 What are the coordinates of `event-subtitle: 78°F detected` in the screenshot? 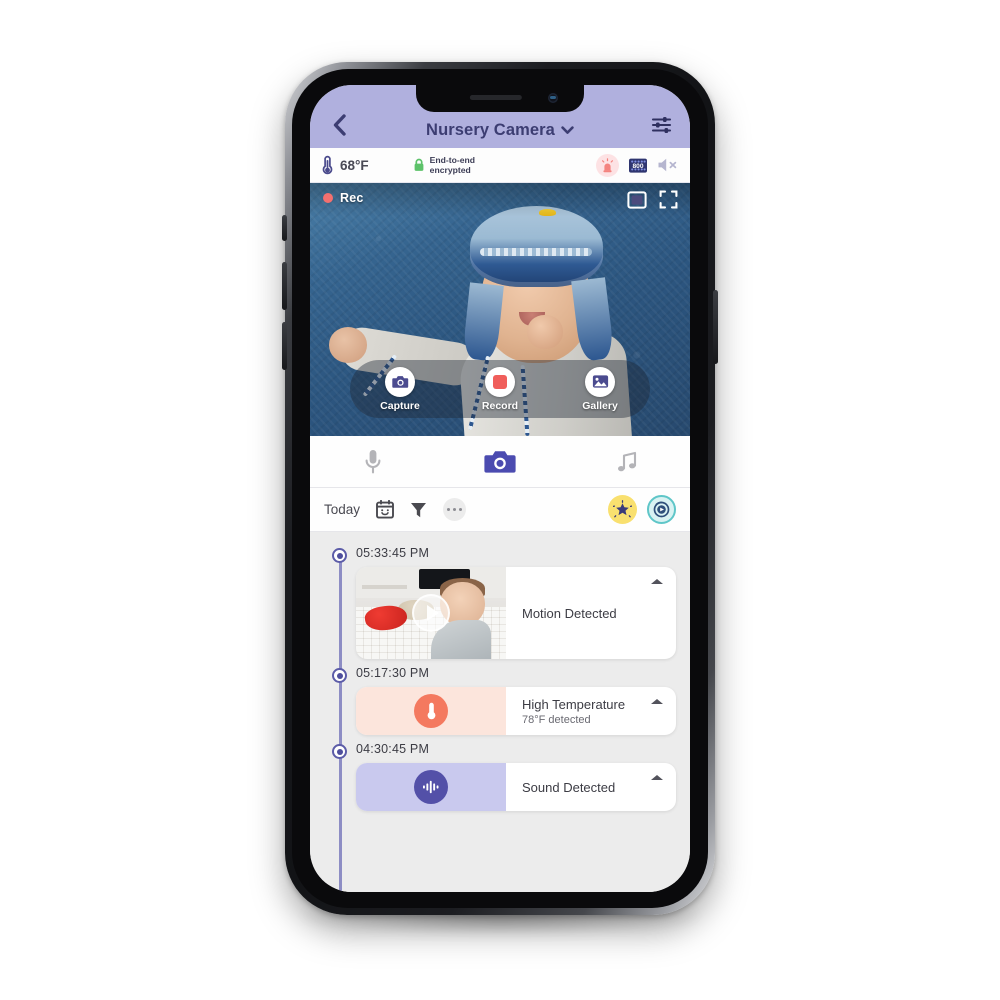 It's located at (556, 719).